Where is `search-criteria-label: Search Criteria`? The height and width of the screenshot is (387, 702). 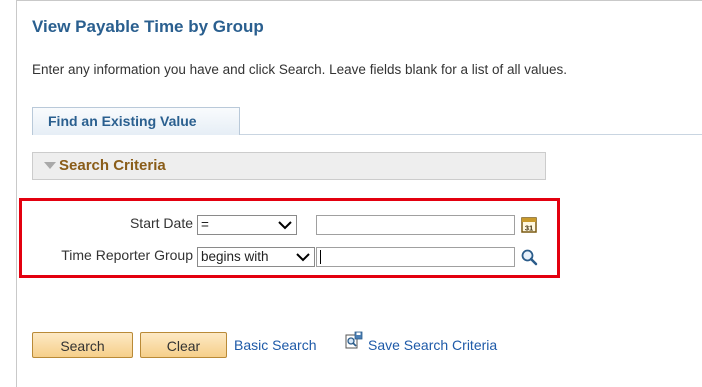
search-criteria-label: Search Criteria is located at coordinates (112, 165).